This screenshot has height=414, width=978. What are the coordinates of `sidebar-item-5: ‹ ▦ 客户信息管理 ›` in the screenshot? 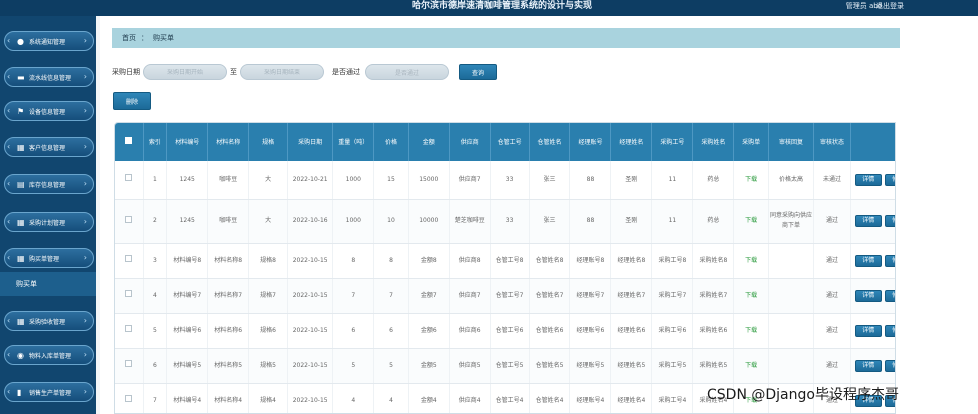 It's located at (49, 147).